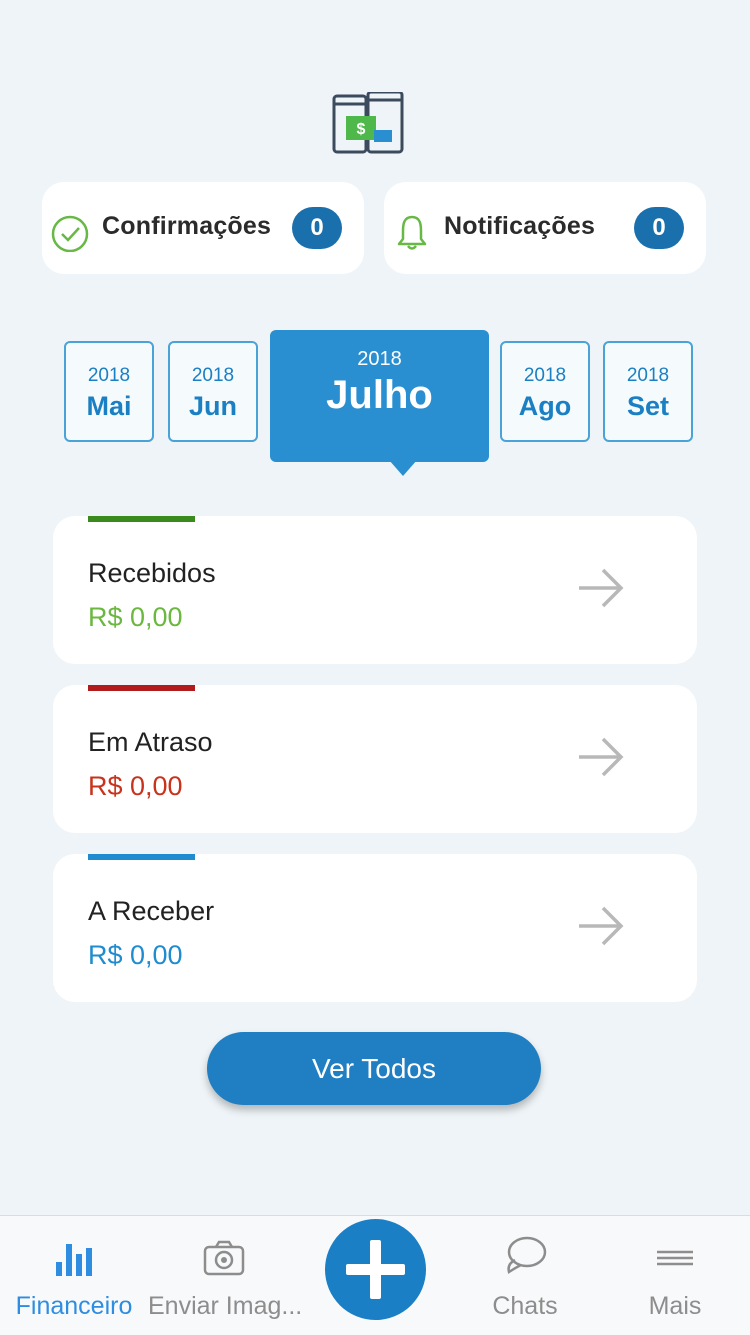  I want to click on confirmations-count-badge: 0, so click(317, 228).